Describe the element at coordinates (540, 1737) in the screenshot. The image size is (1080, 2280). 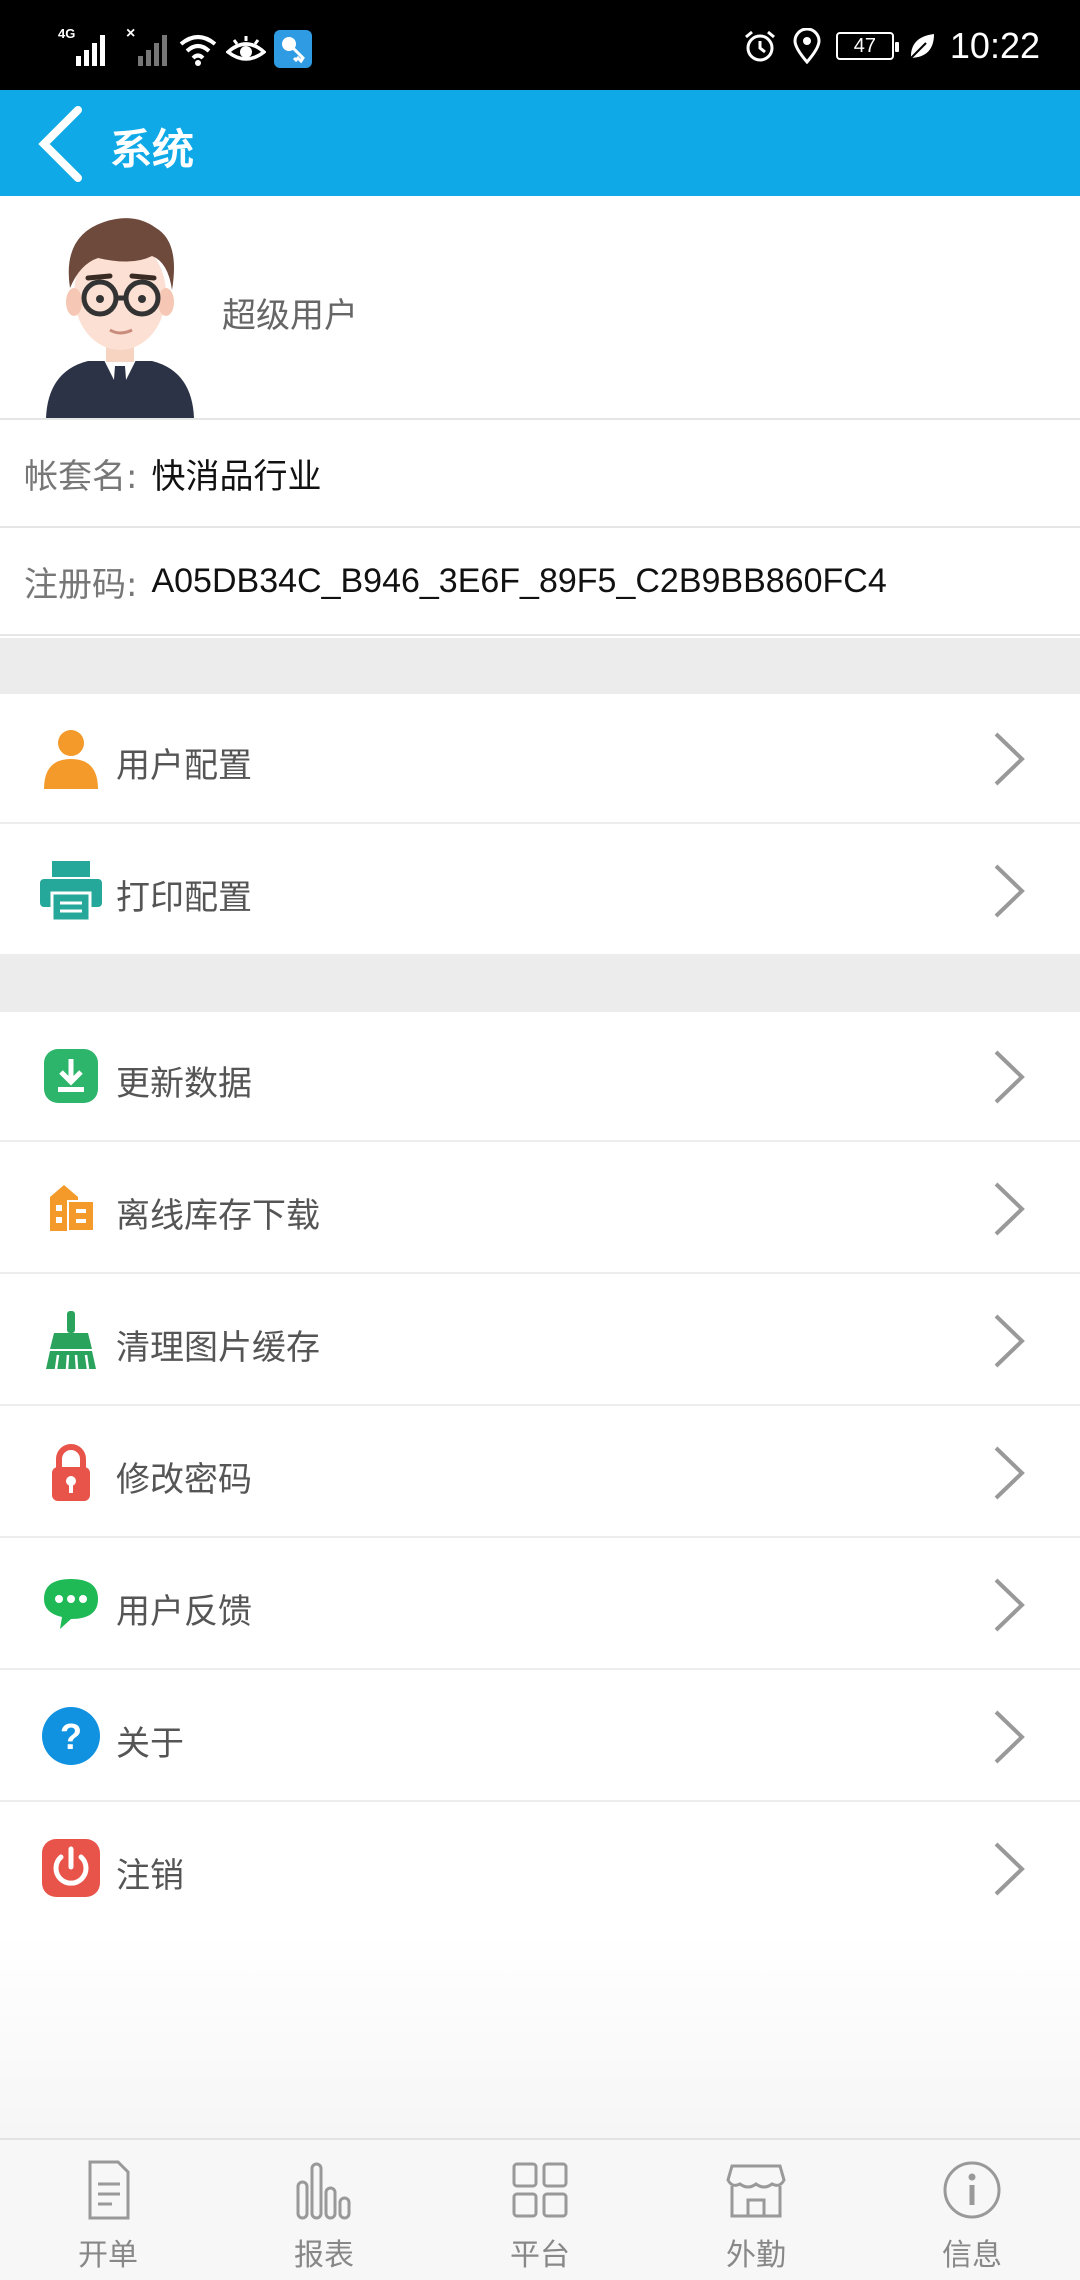
I see `menu-item-about: ? 关于` at that location.